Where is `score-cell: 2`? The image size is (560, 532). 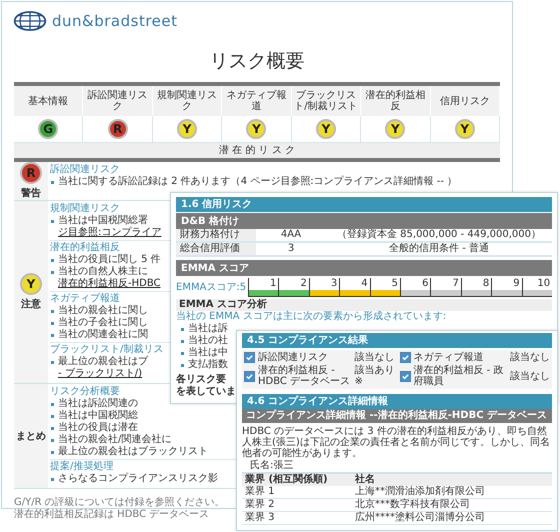
score-cell: 2 is located at coordinates (293, 287).